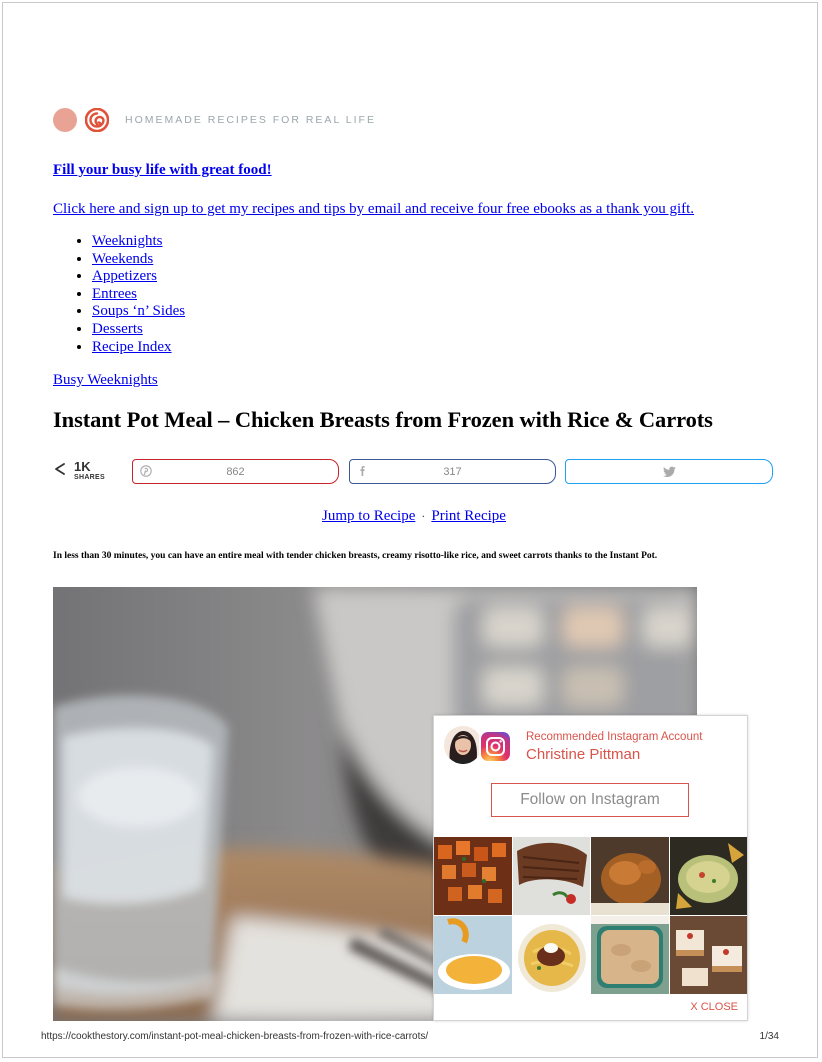 Image resolution: width=822 pixels, height=1062 pixels. I want to click on instagram-photo-grid, so click(590, 915).